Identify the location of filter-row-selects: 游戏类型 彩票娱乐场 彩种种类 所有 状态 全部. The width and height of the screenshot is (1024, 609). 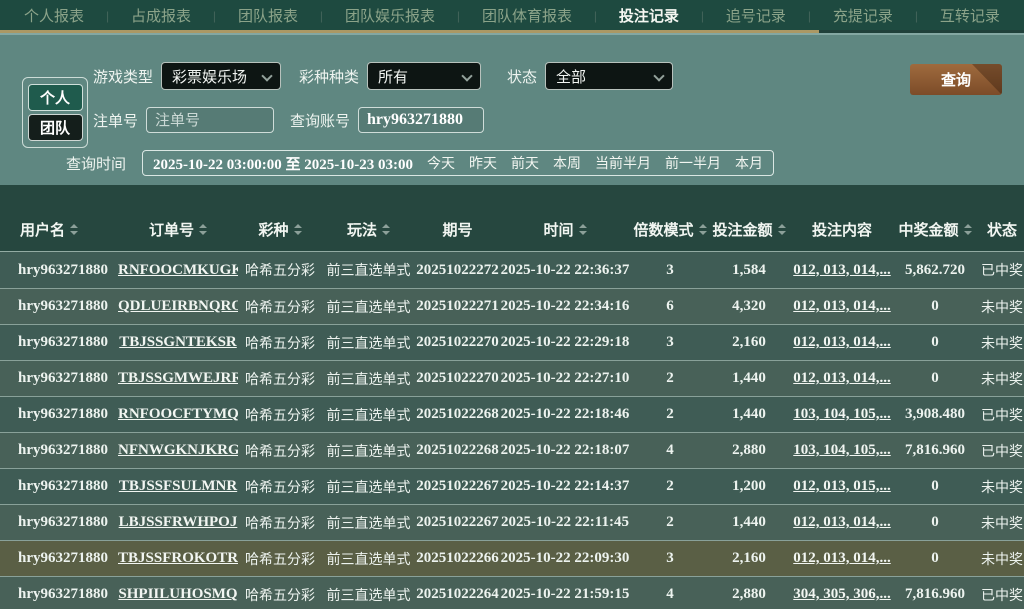
(383, 76).